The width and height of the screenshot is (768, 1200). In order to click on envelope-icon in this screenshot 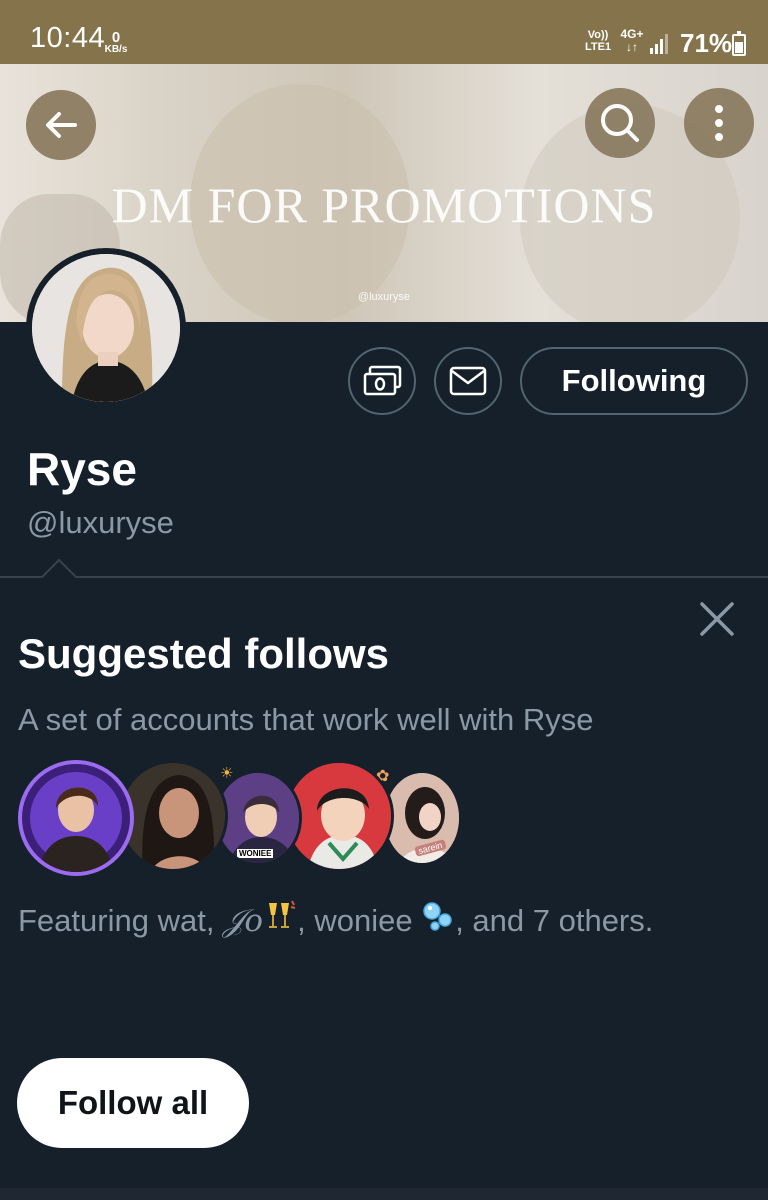, I will do `click(468, 381)`.